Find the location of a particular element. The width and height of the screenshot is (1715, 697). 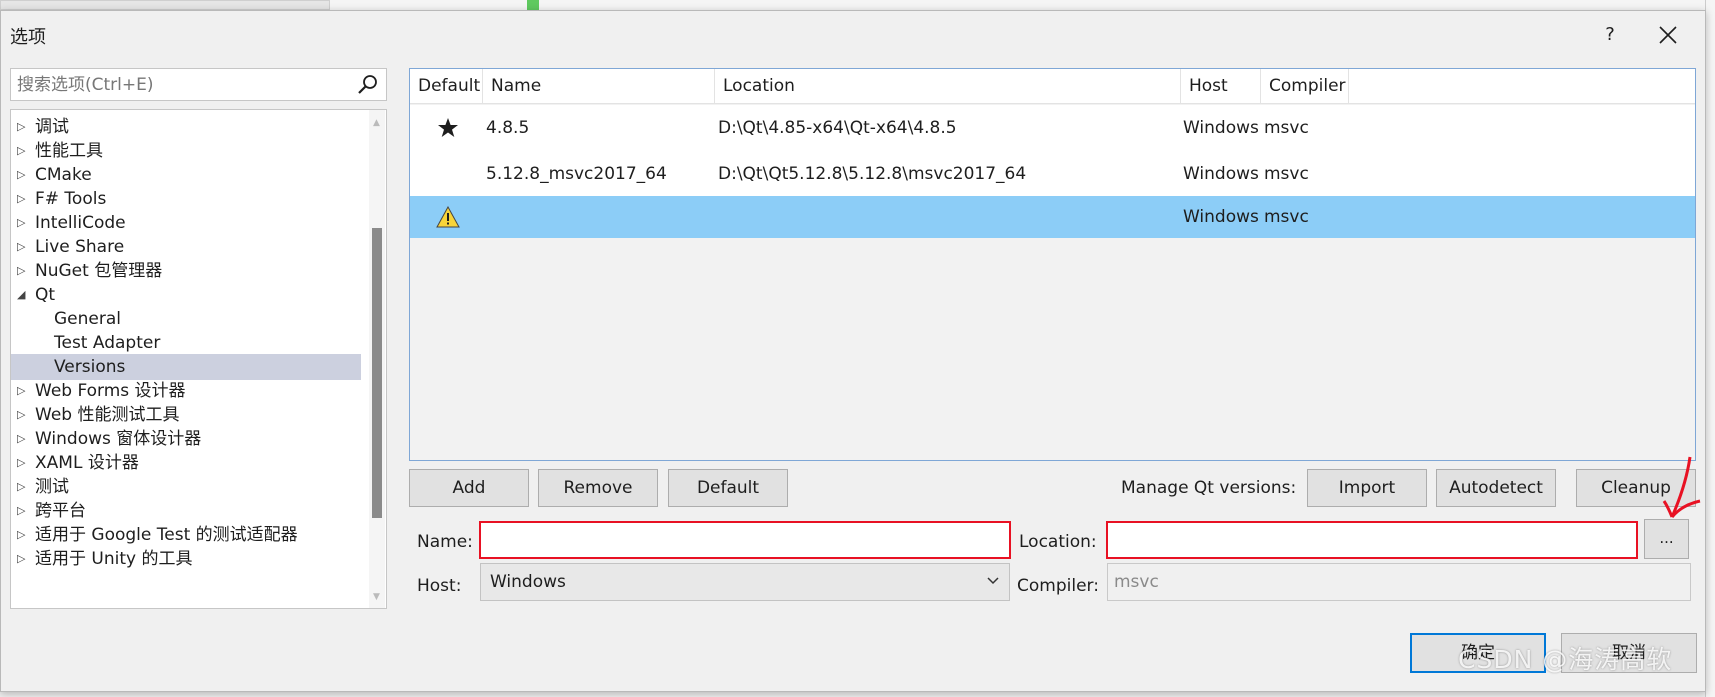

tree-item-web-perf-test: ▷ Web 性能测试工具 is located at coordinates (186, 415).